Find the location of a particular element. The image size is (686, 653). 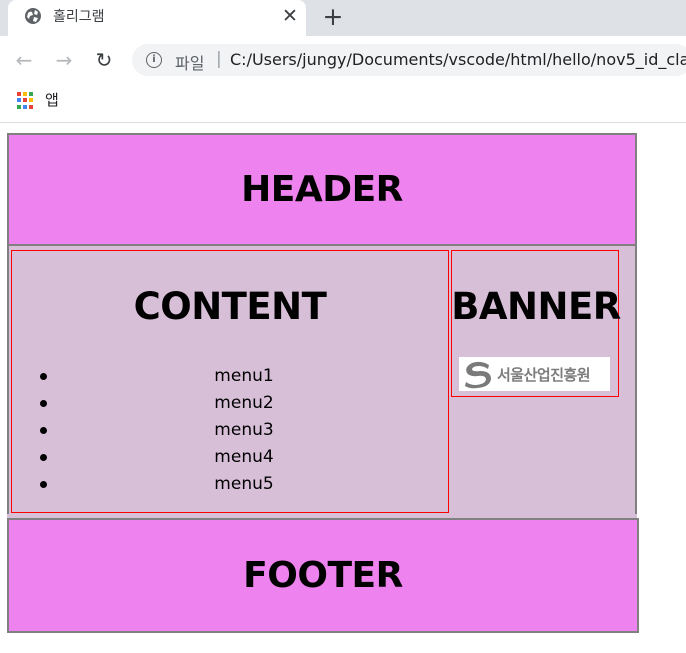

tab-title: 홀리그램 is located at coordinates (79, 17).